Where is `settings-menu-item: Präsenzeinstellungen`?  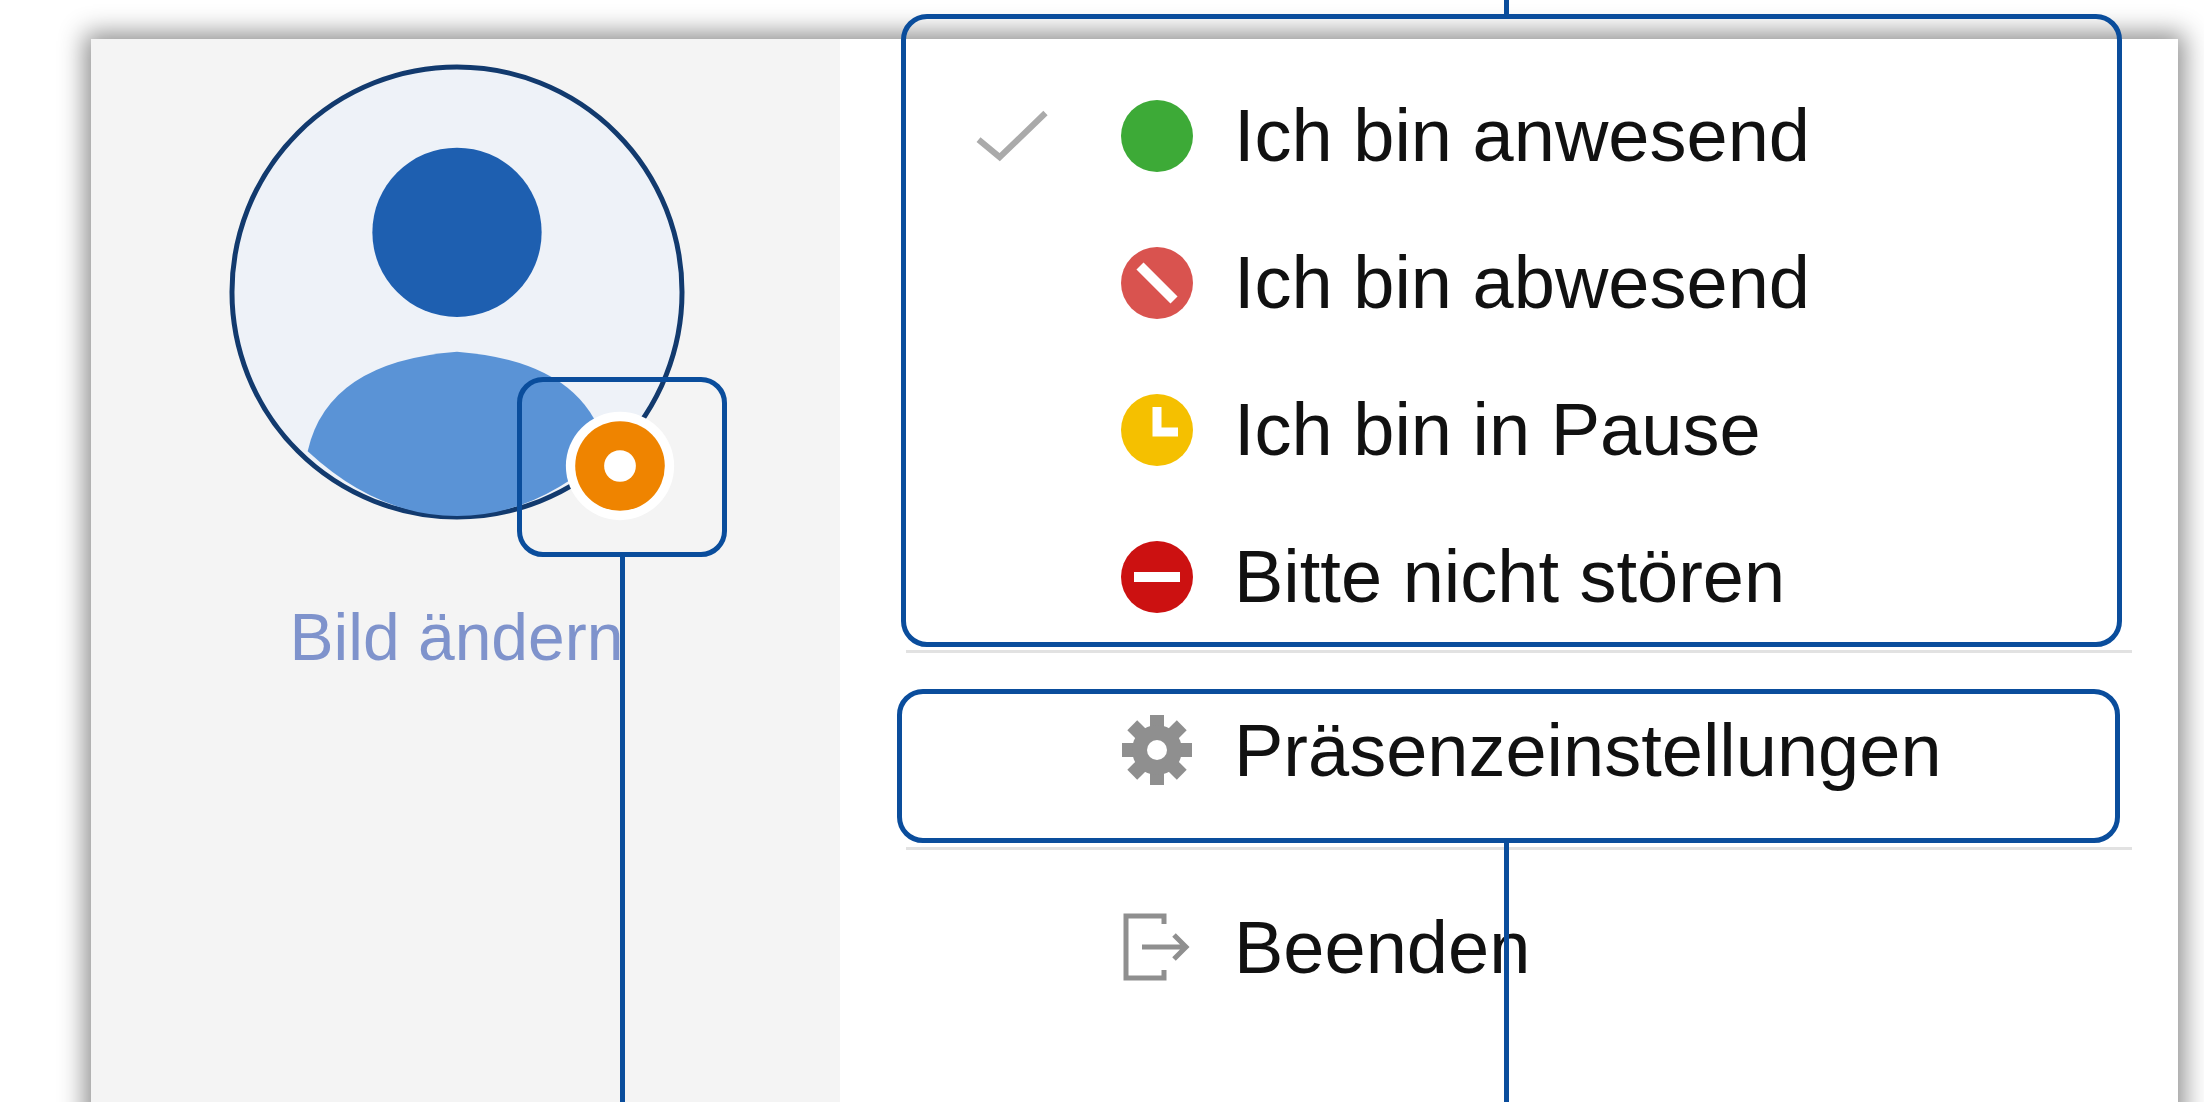 settings-menu-item: Präsenzeinstellungen is located at coordinates (1509, 750).